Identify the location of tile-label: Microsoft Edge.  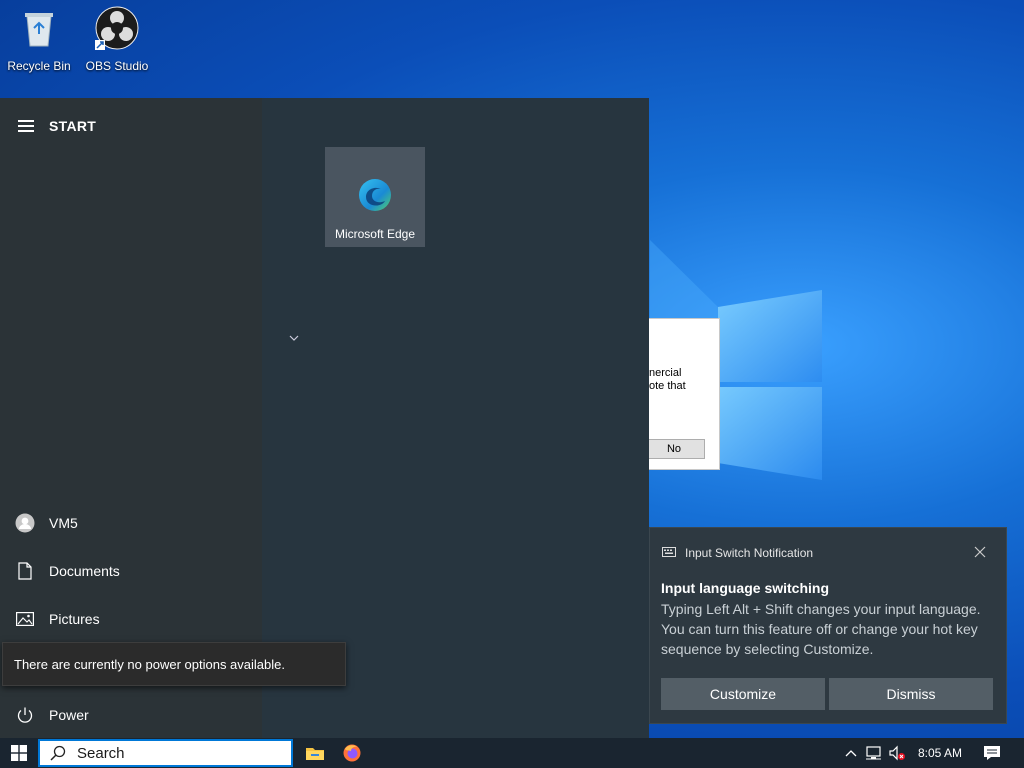
(375, 234).